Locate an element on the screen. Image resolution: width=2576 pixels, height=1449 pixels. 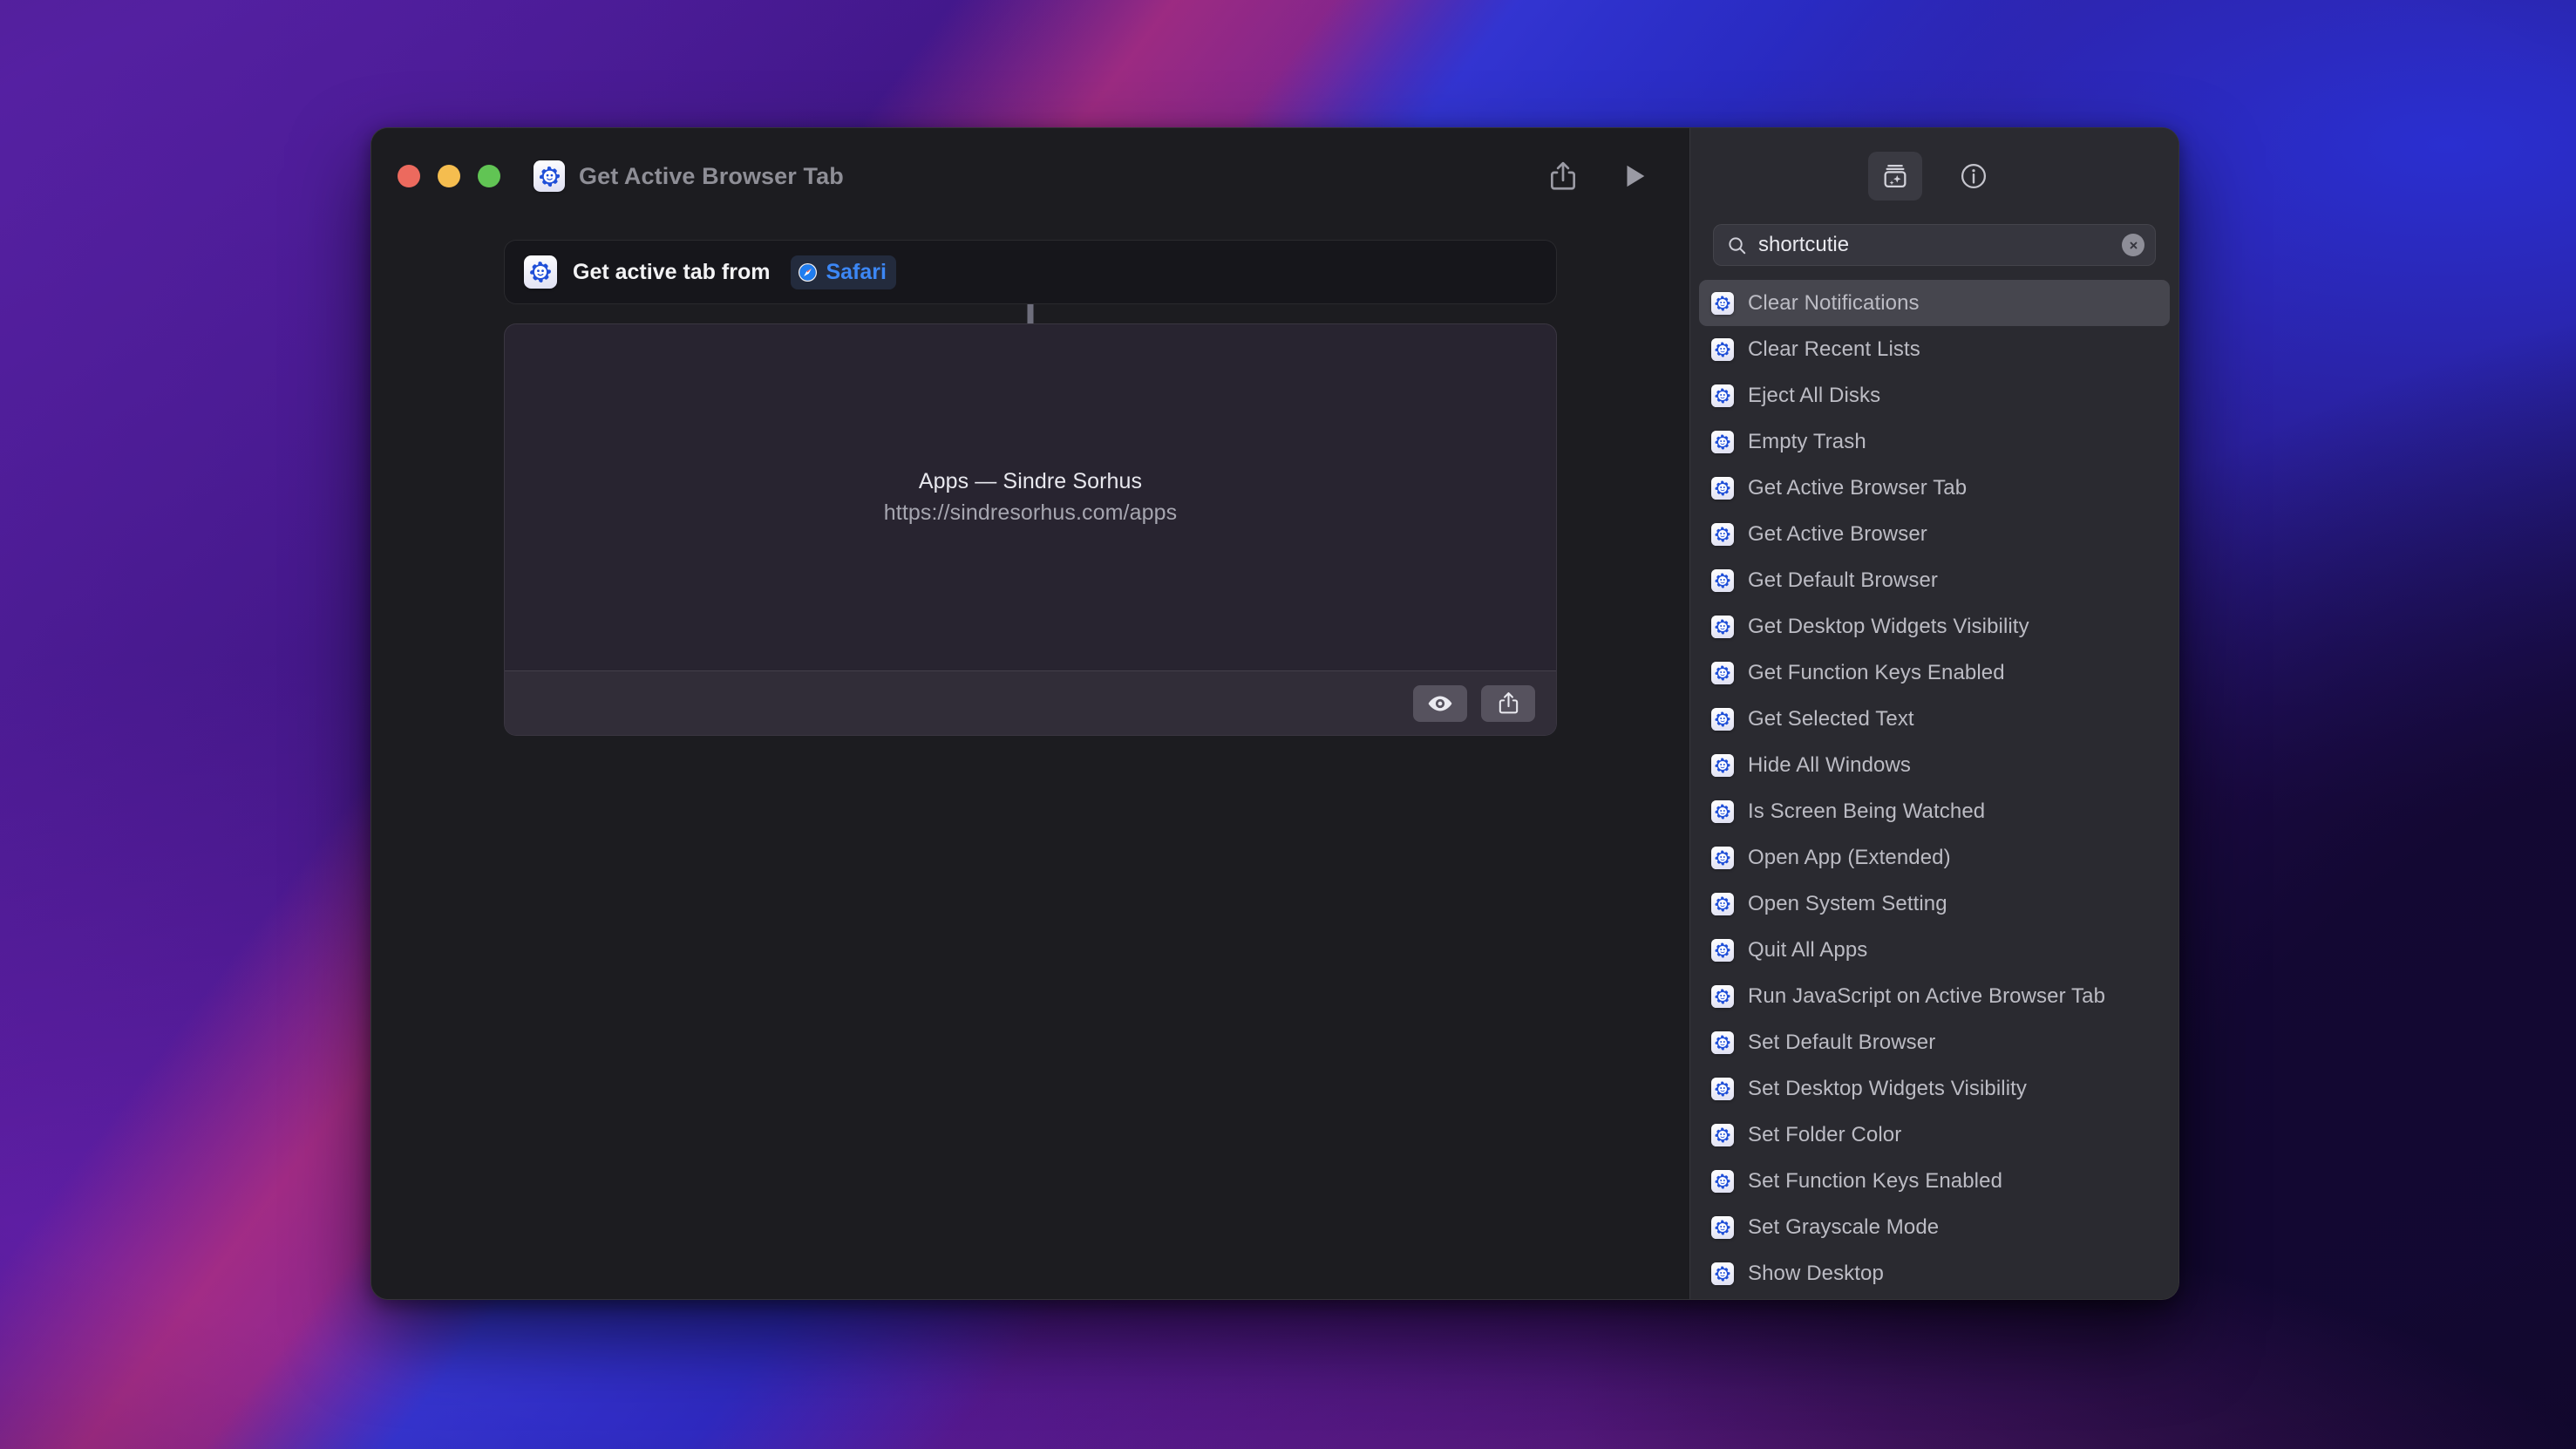
list-item: Get Selected Text is located at coordinates (1934, 719).